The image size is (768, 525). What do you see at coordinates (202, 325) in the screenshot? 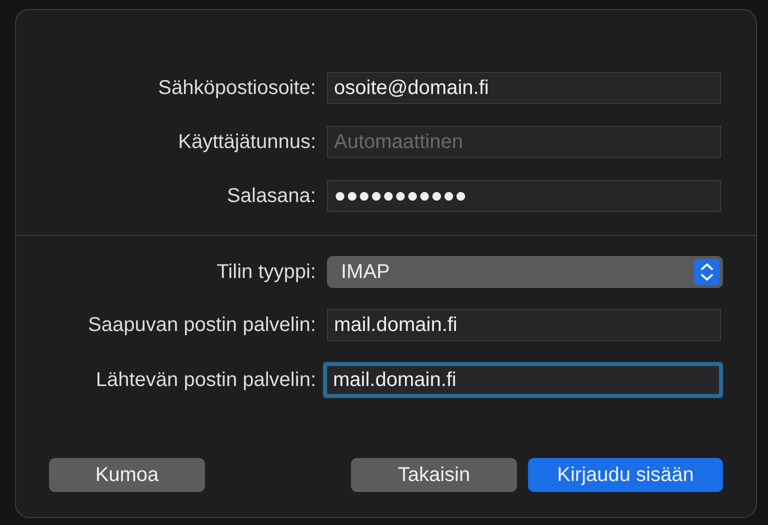
I see `field-label: Saapuvan postin palvelin:` at bounding box center [202, 325].